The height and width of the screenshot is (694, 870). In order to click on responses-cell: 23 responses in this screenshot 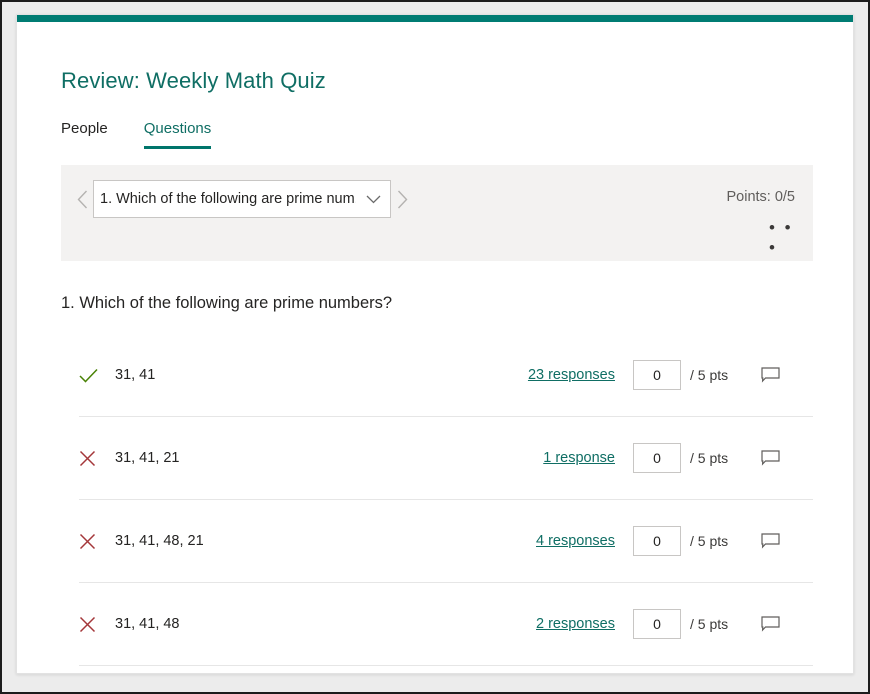, I will do `click(518, 375)`.